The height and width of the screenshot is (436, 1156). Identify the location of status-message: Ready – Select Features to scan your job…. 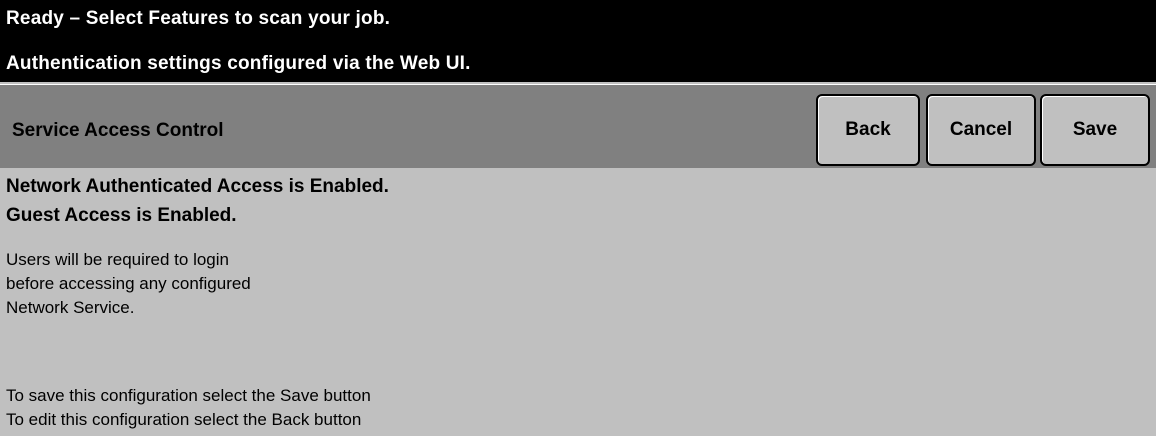
(198, 18).